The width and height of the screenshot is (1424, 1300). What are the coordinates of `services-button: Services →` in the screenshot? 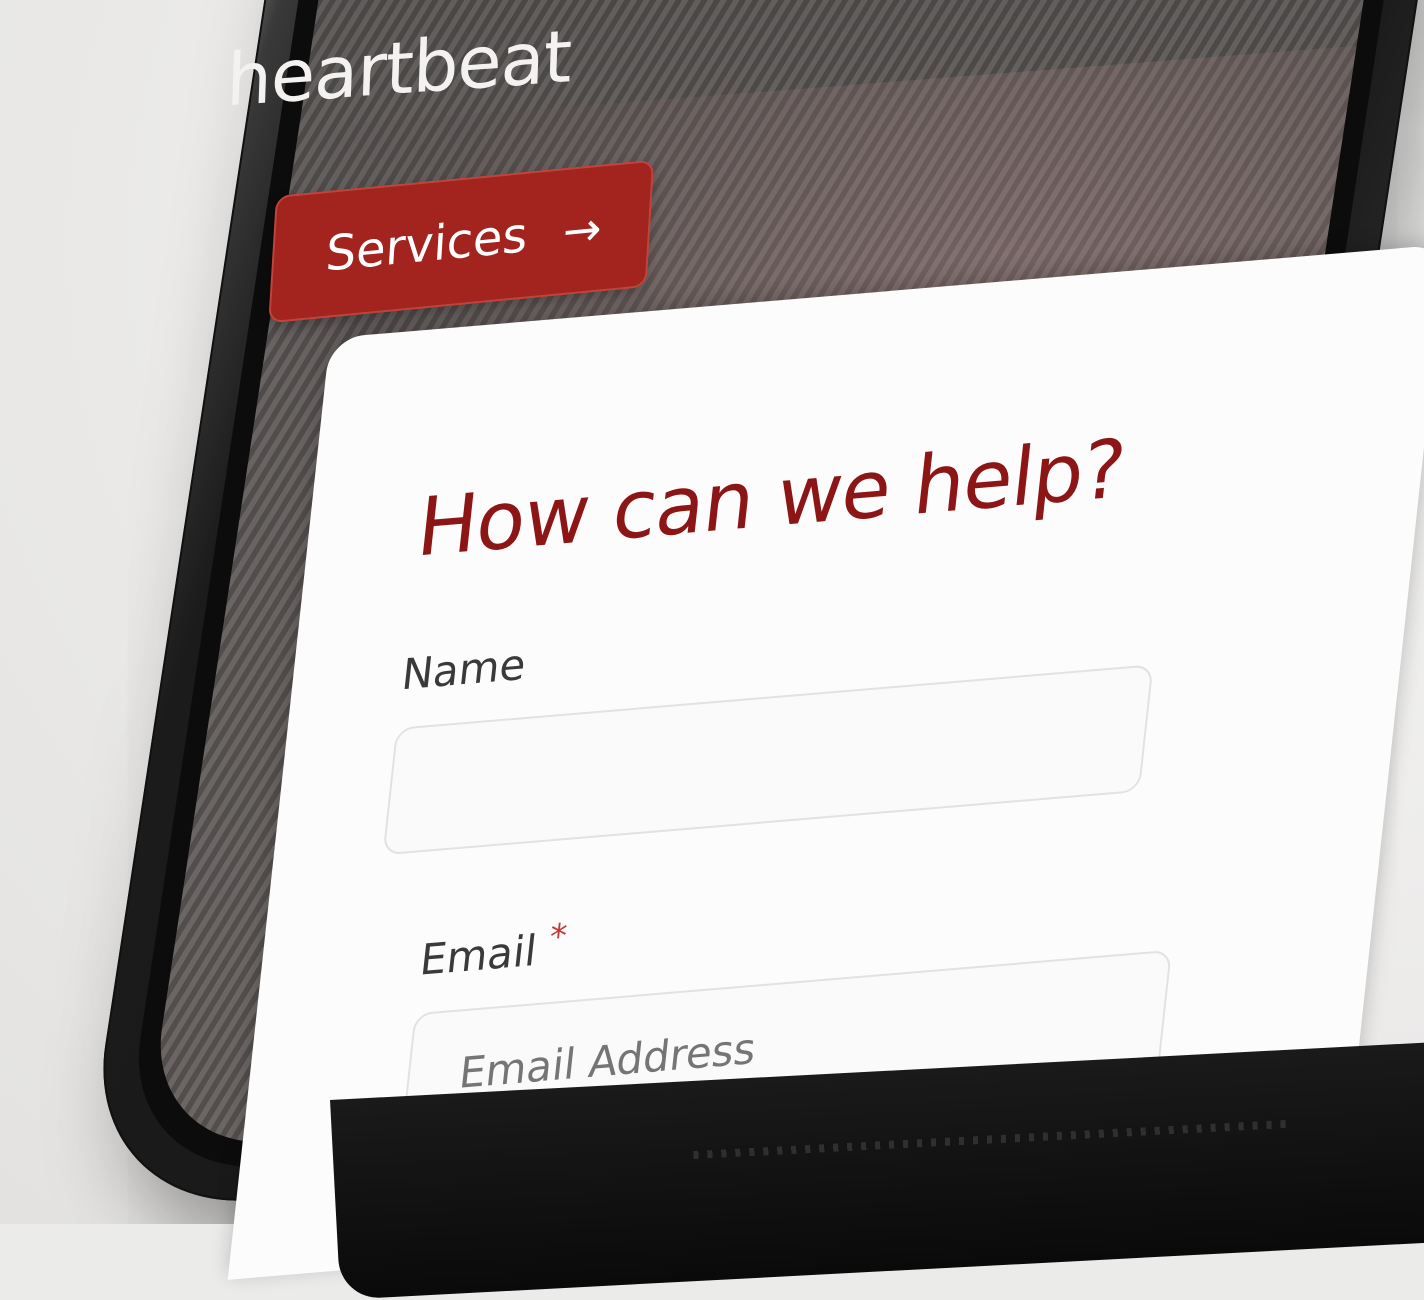 It's located at (461, 241).